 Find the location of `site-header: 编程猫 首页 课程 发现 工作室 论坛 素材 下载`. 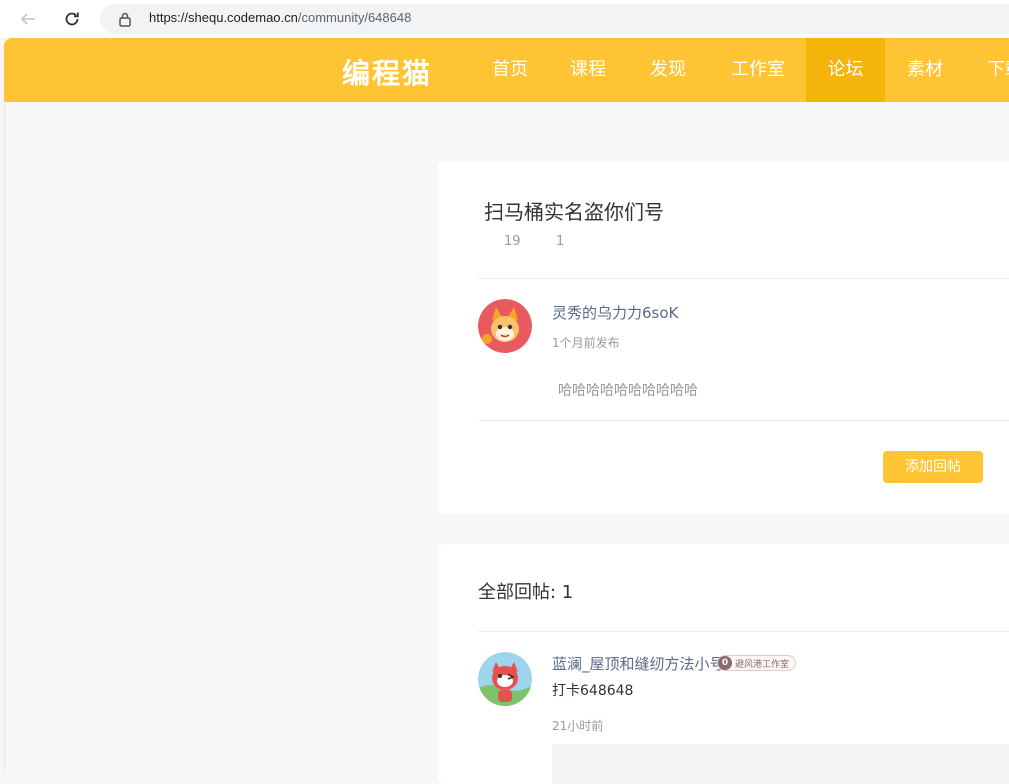

site-header: 编程猫 首页 课程 发现 工作室 论坛 素材 下载 is located at coordinates (506, 70).